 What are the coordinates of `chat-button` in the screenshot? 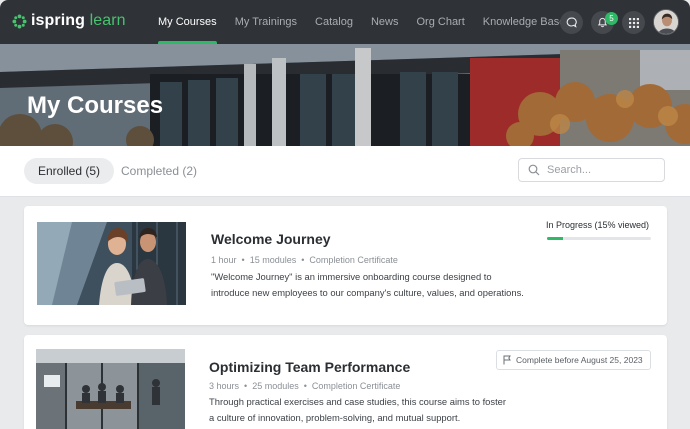 It's located at (571, 22).